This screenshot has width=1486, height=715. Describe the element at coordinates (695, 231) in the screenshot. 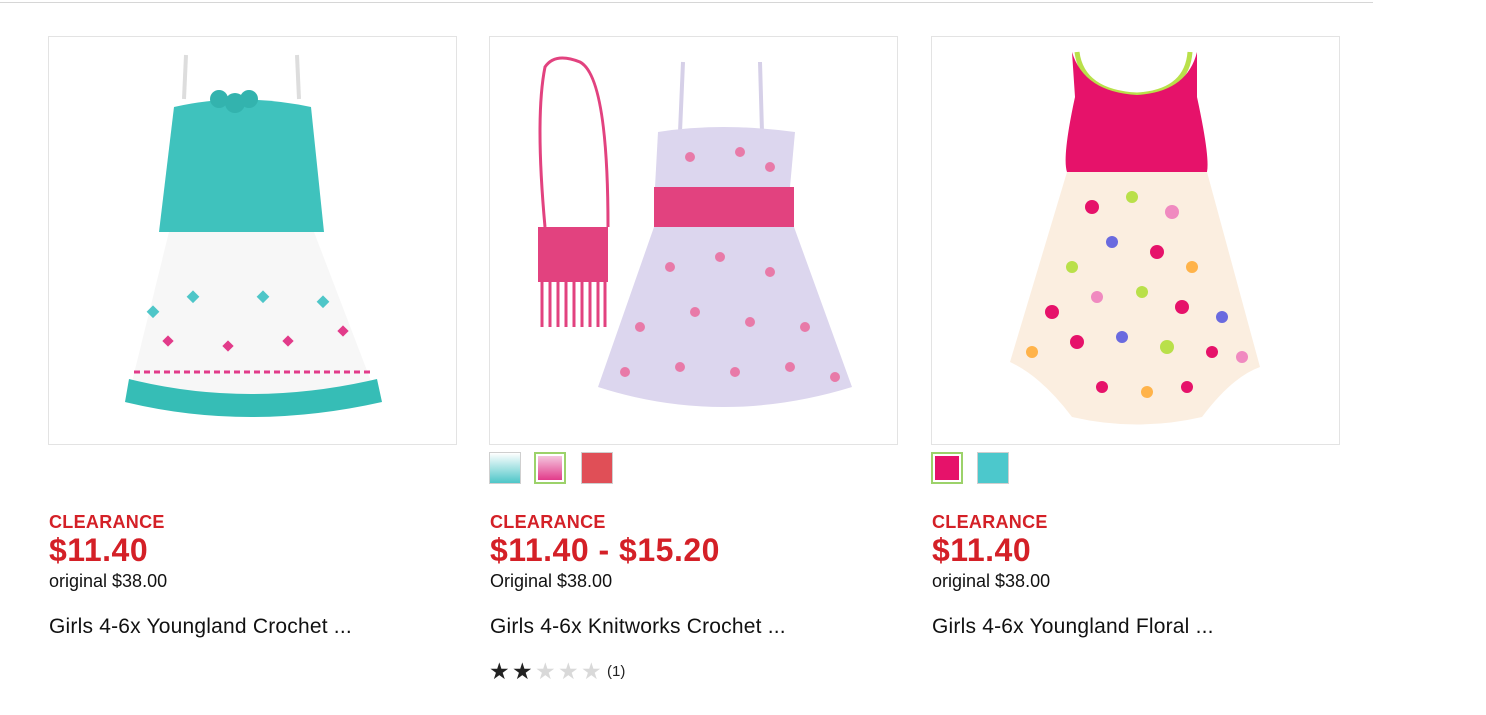

I see `dress-and-purse-illustration` at that location.